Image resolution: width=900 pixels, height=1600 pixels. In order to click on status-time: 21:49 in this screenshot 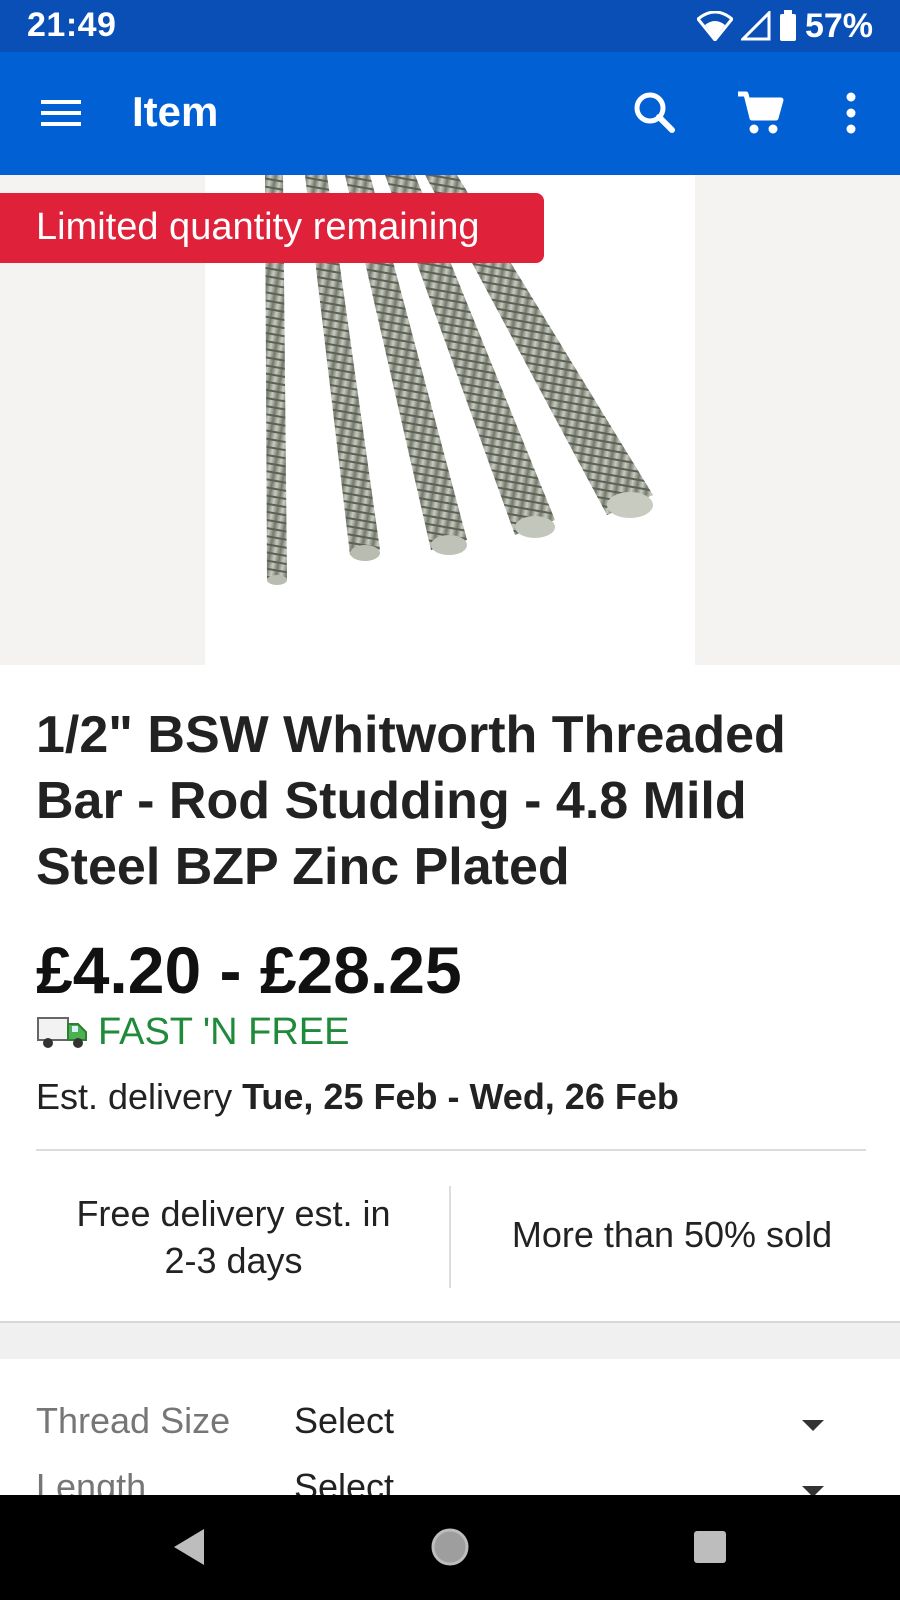, I will do `click(72, 25)`.